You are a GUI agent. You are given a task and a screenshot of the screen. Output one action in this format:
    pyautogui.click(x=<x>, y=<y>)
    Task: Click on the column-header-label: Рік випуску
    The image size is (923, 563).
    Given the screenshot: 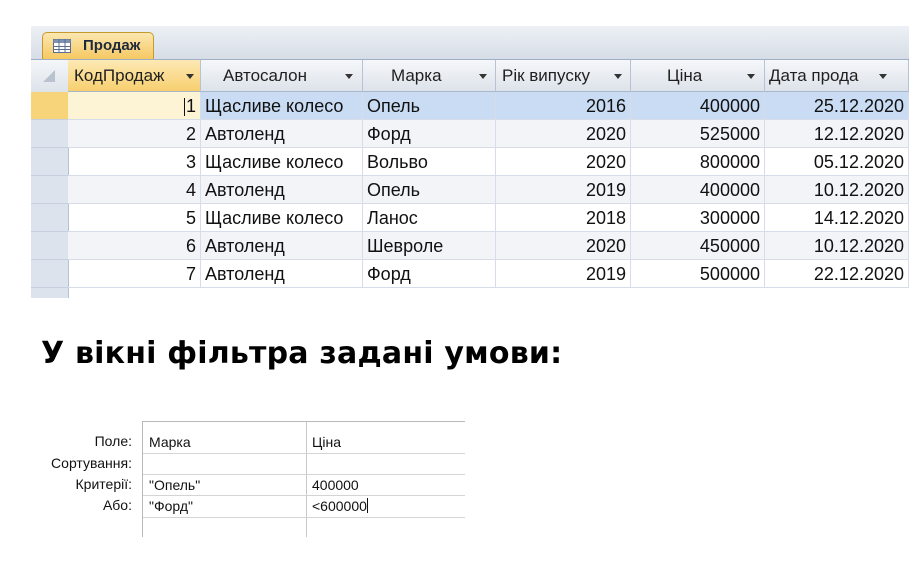 What is the action you would take?
    pyautogui.click(x=546, y=75)
    